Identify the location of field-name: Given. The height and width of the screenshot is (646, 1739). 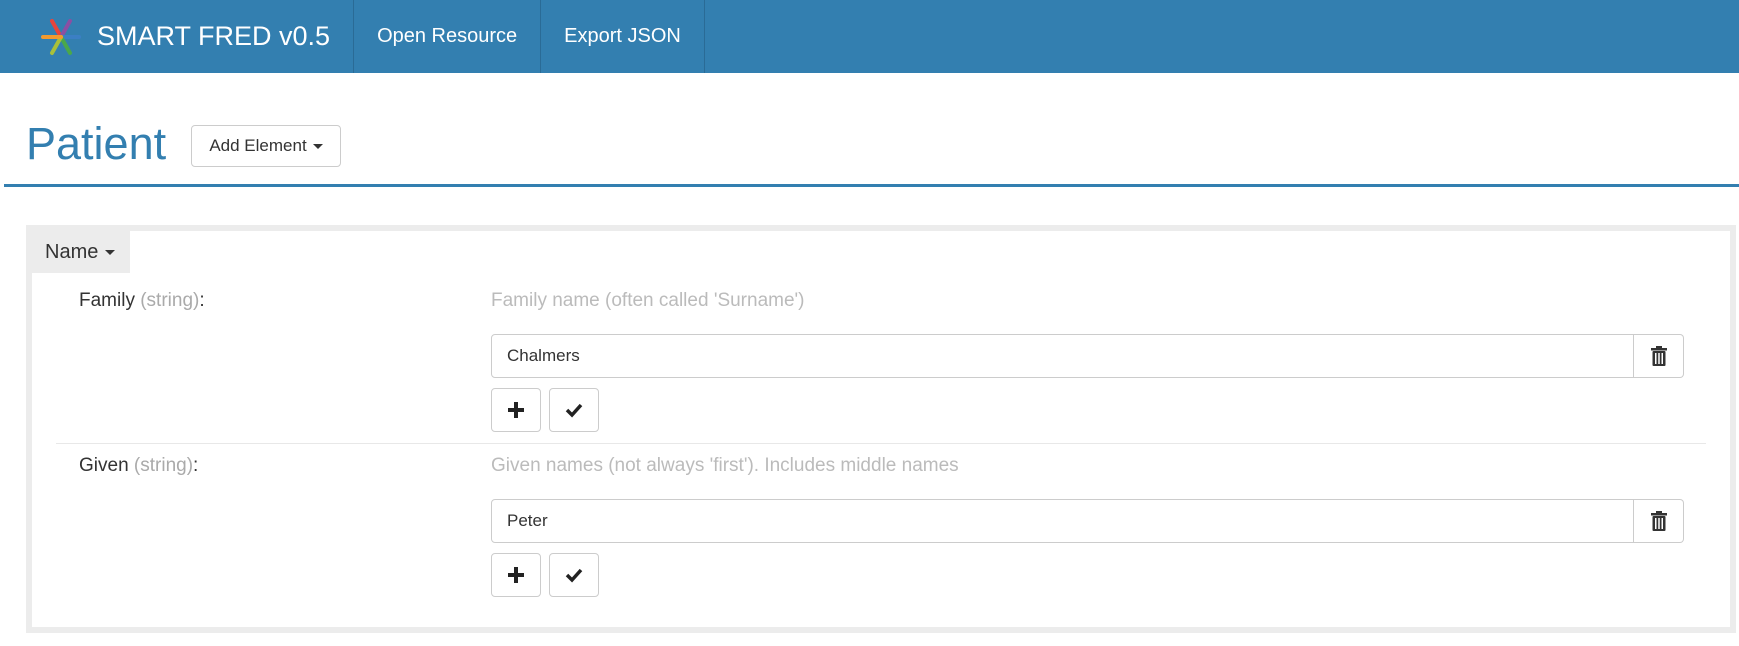
(104, 465).